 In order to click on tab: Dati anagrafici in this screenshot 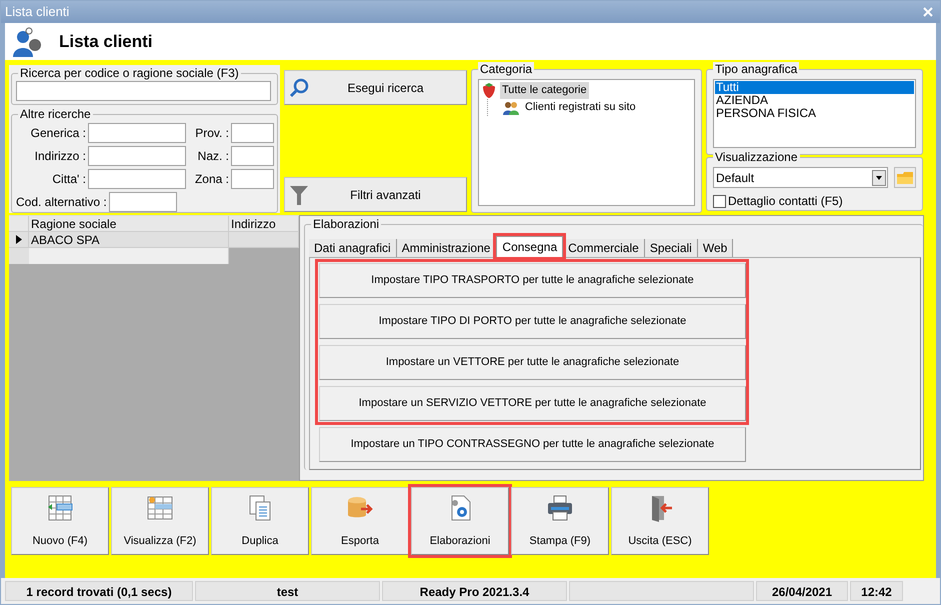, I will do `click(353, 248)`.